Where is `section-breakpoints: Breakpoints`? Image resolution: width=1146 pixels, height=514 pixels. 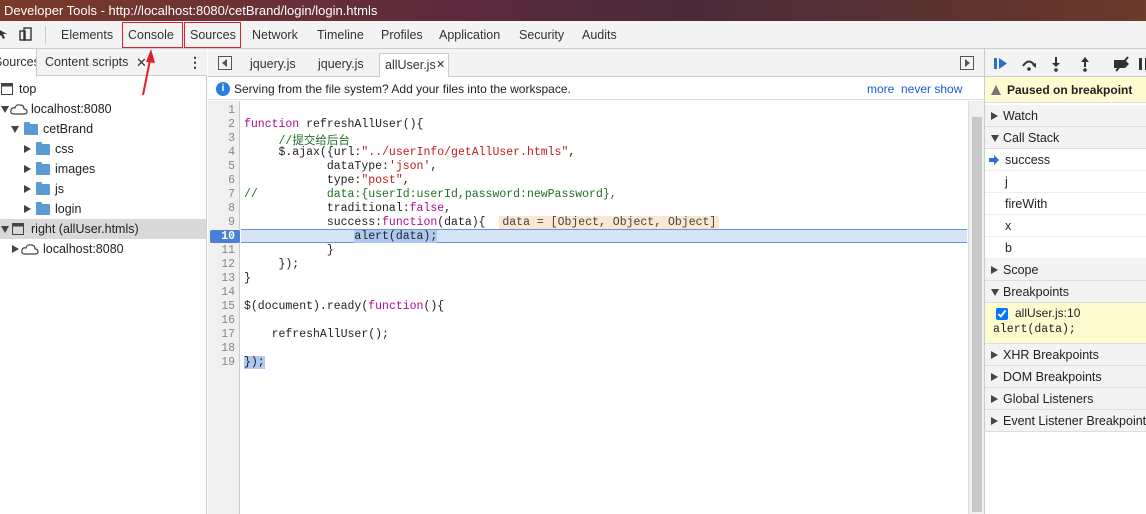
section-breakpoints: Breakpoints is located at coordinates (1065, 292).